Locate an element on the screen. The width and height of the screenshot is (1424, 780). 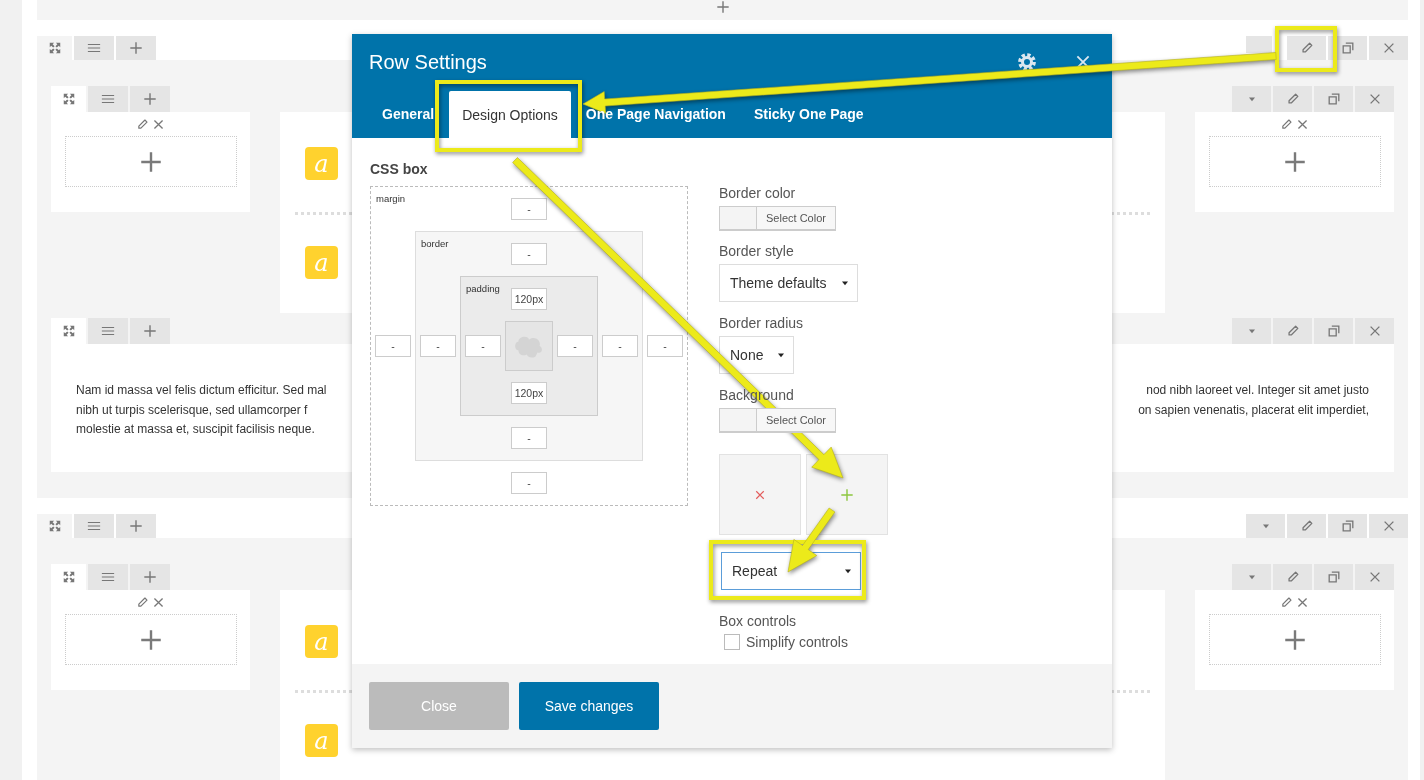
field-label: Border radius is located at coordinates (761, 323).